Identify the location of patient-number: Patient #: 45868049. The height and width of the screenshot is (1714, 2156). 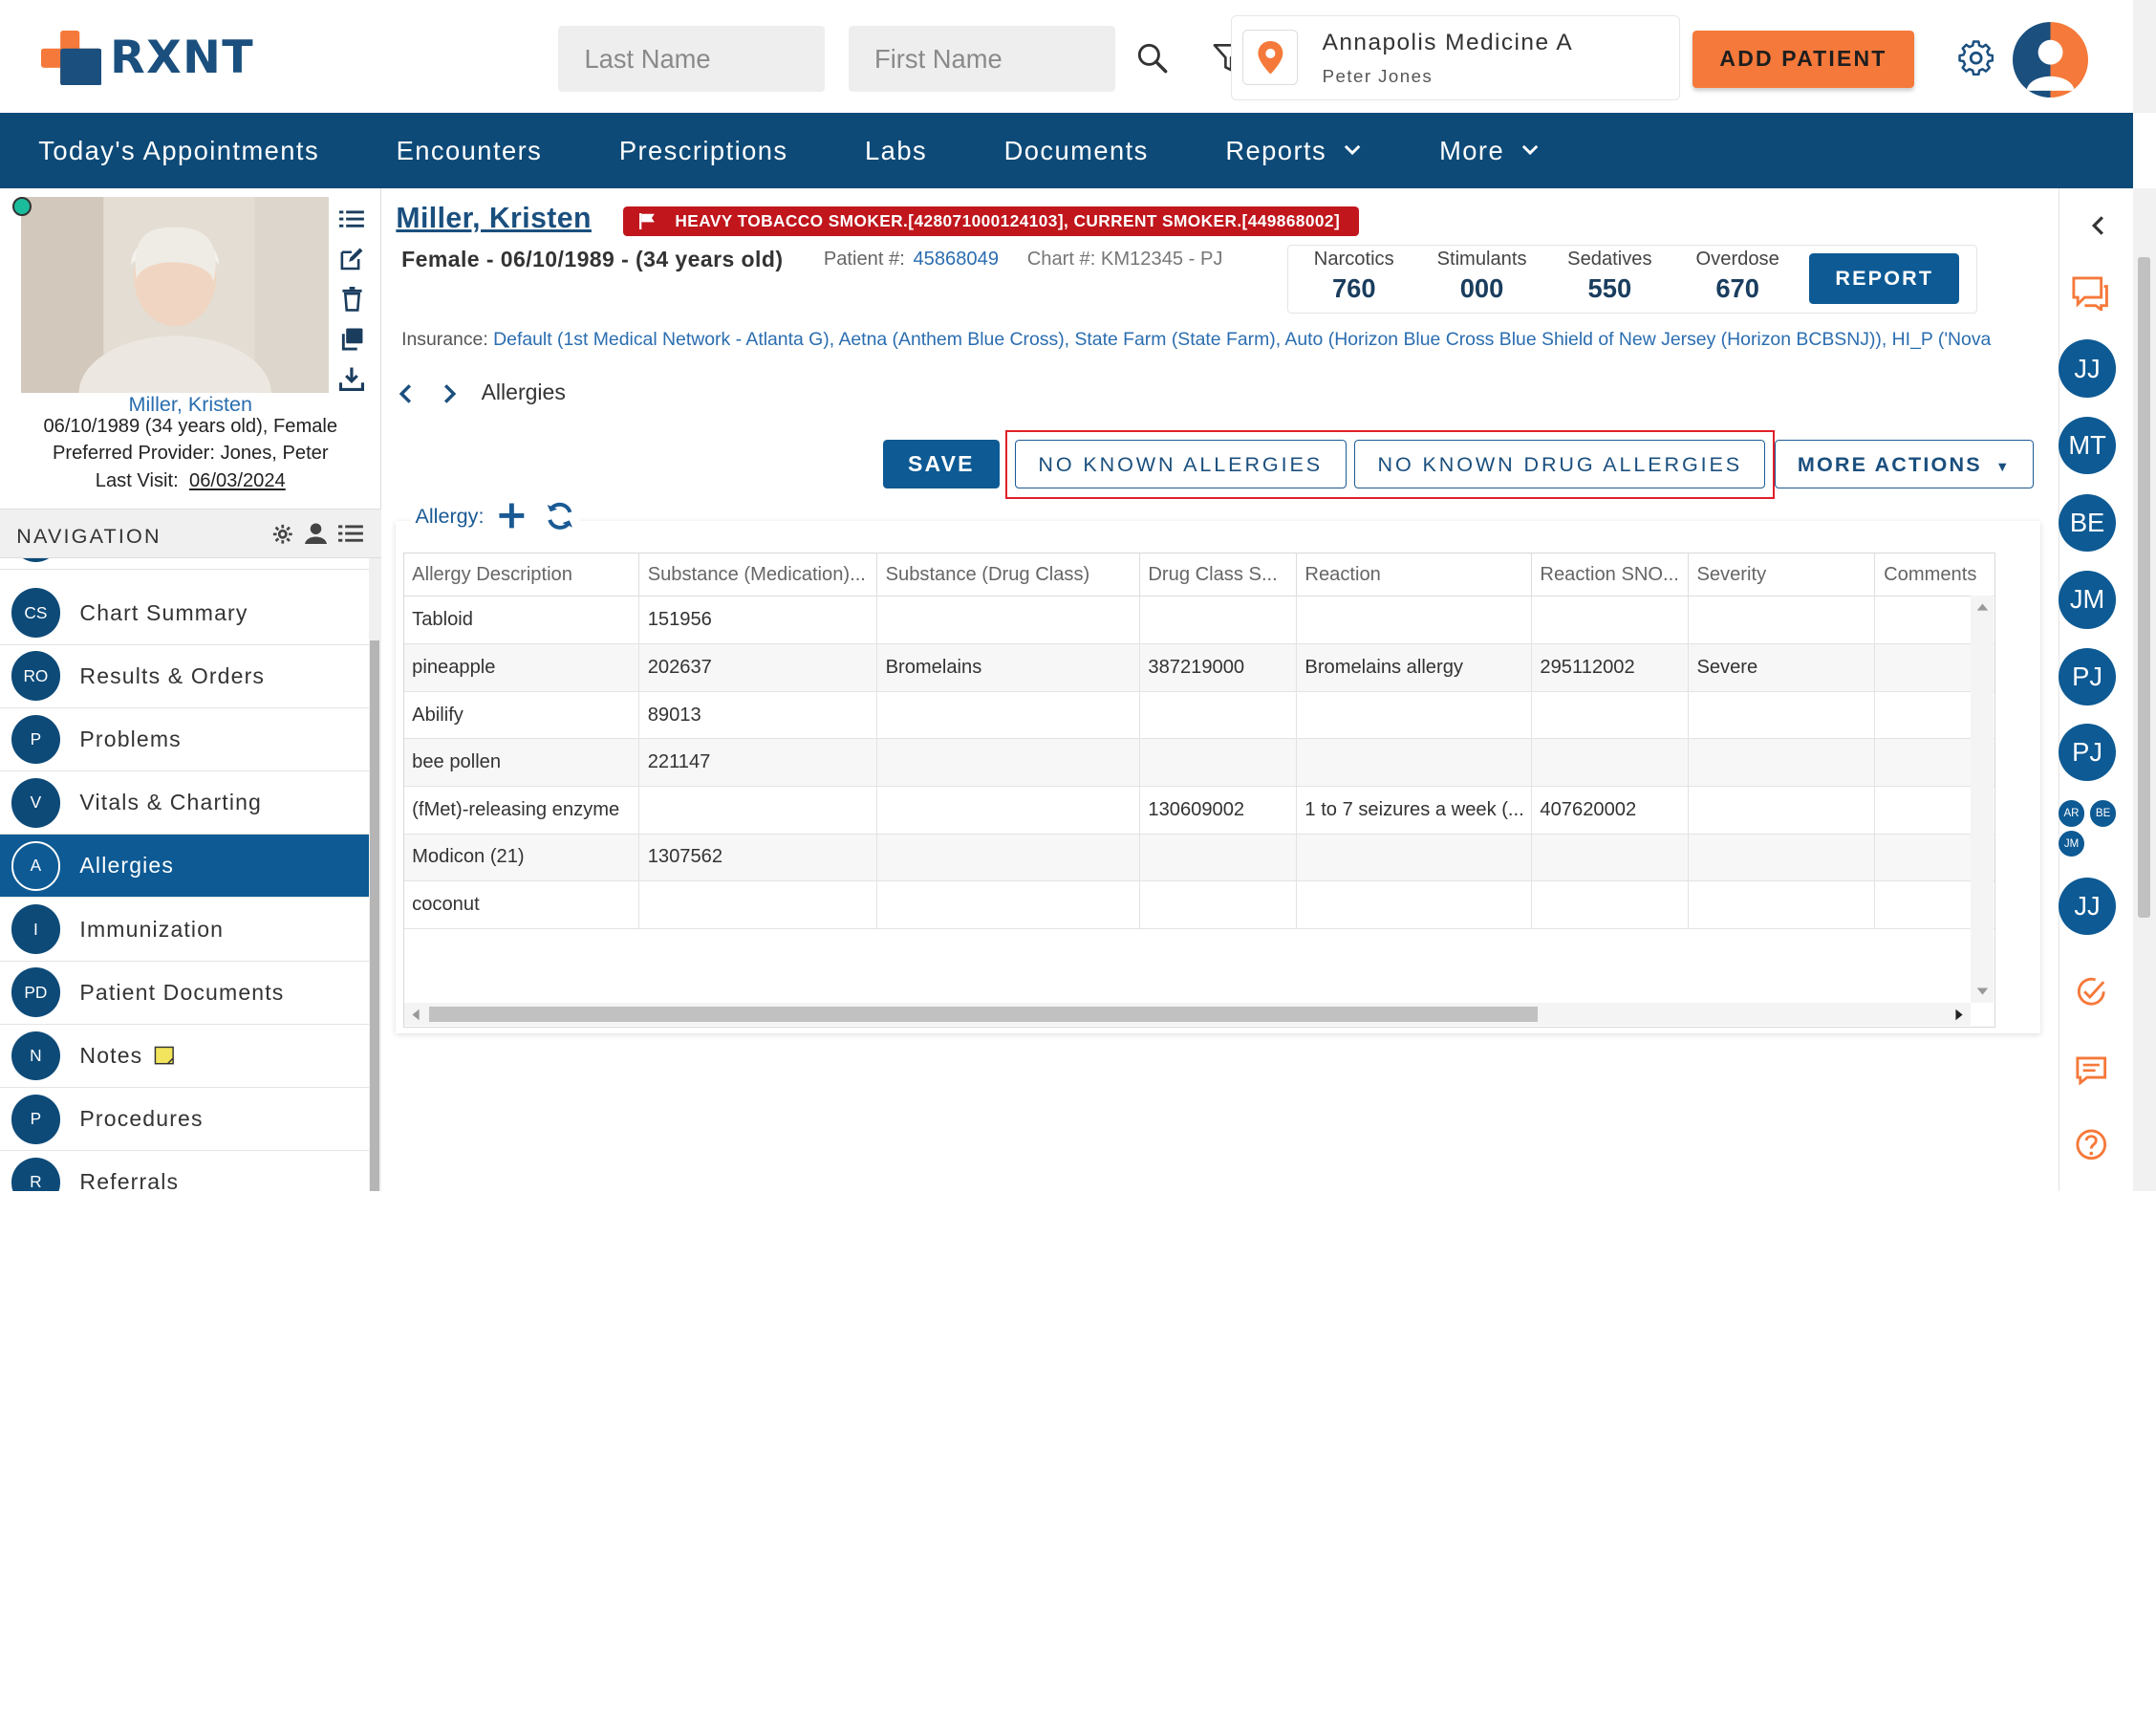
(911, 260).